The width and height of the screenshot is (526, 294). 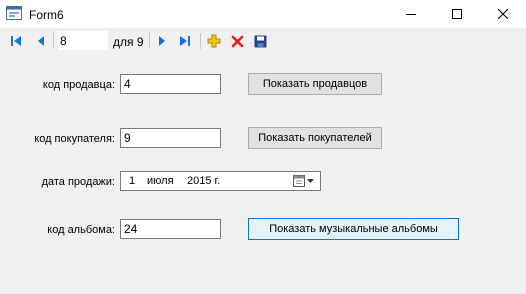 What do you see at coordinates (263, 14) in the screenshot?
I see `title-bar: Form6` at bounding box center [263, 14].